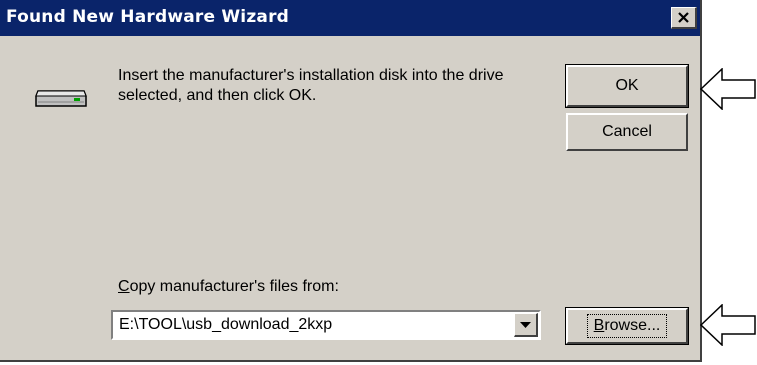  I want to click on close-button, so click(684, 18).